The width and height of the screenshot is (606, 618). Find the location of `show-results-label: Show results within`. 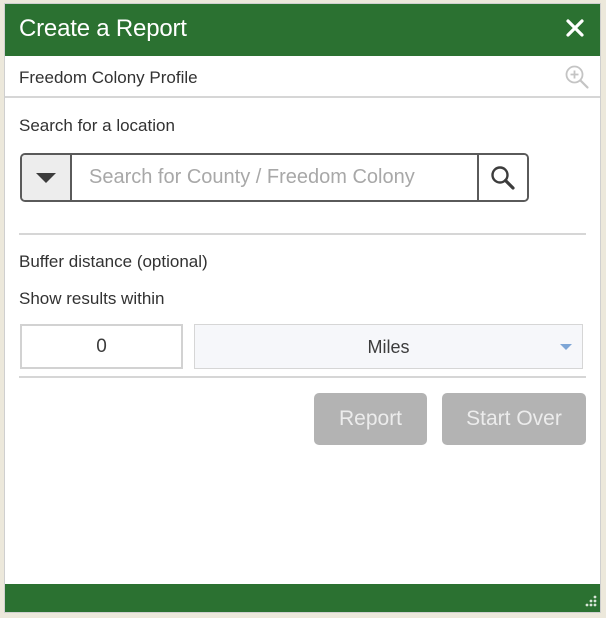

show-results-label: Show results within is located at coordinates (92, 298).